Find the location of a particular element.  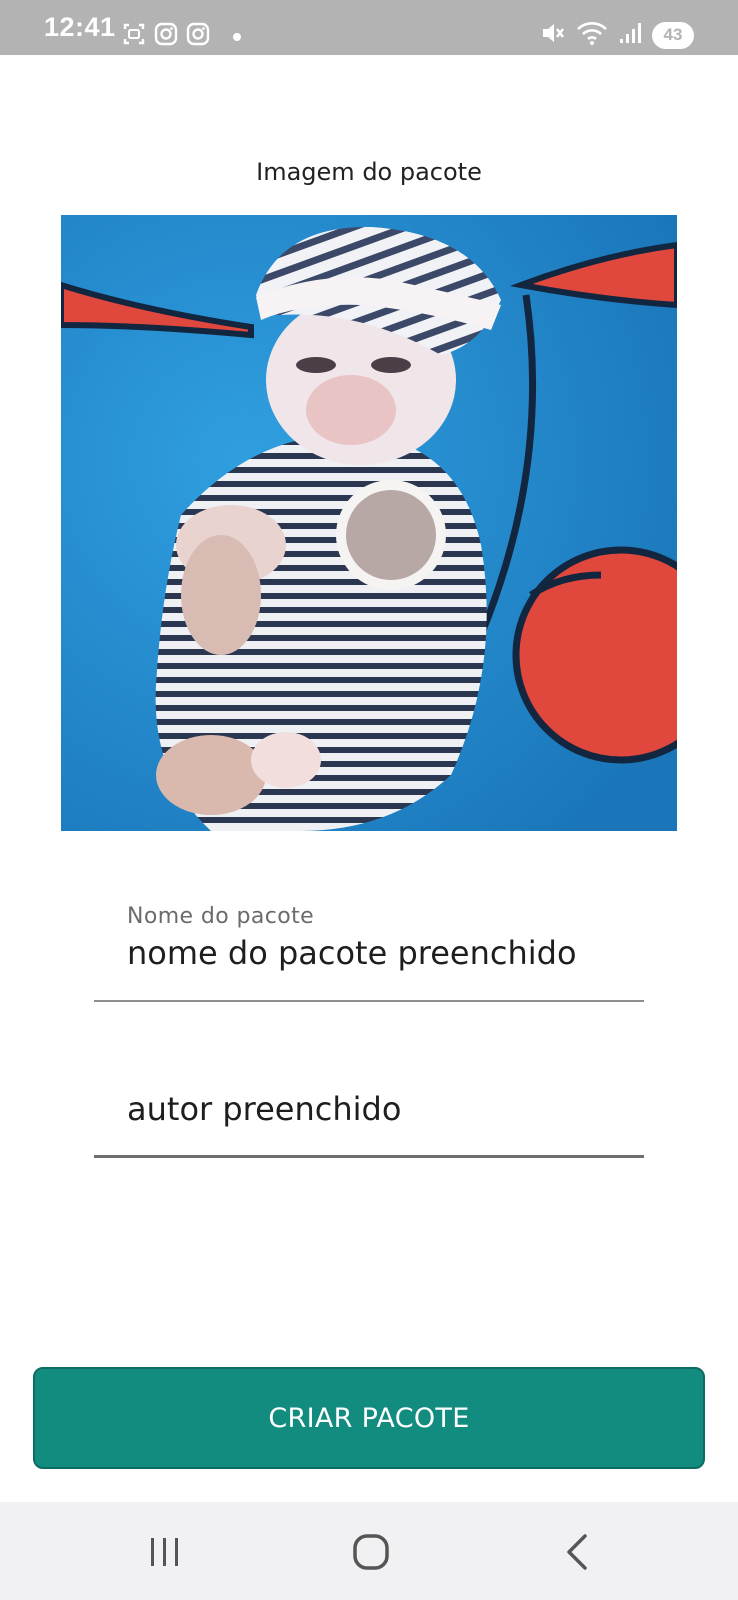

status-right-icons: 43 is located at coordinates (617, 35).